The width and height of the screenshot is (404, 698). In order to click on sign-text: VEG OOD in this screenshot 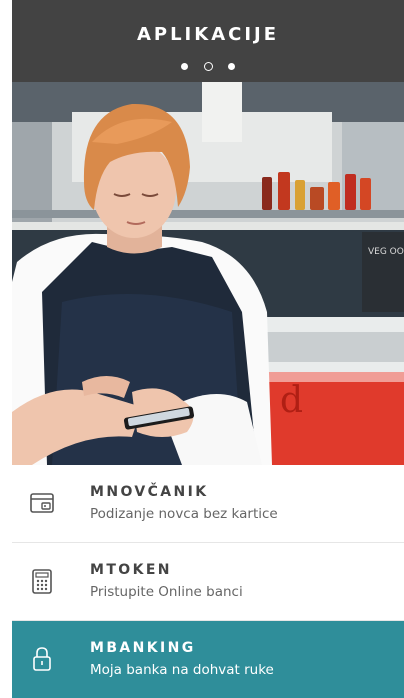, I will do `click(386, 252)`.